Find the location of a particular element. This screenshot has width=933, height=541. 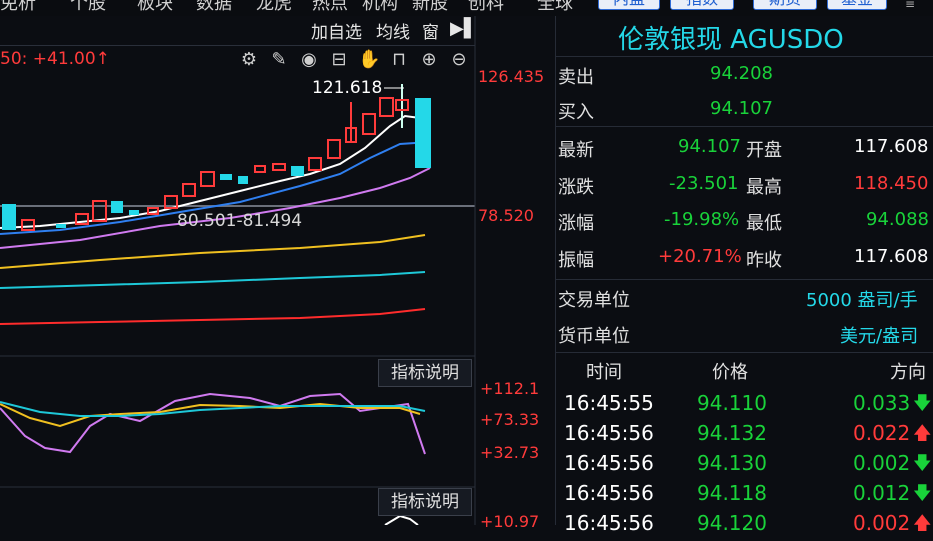

tab-funds: 基金 is located at coordinates (857, 5).